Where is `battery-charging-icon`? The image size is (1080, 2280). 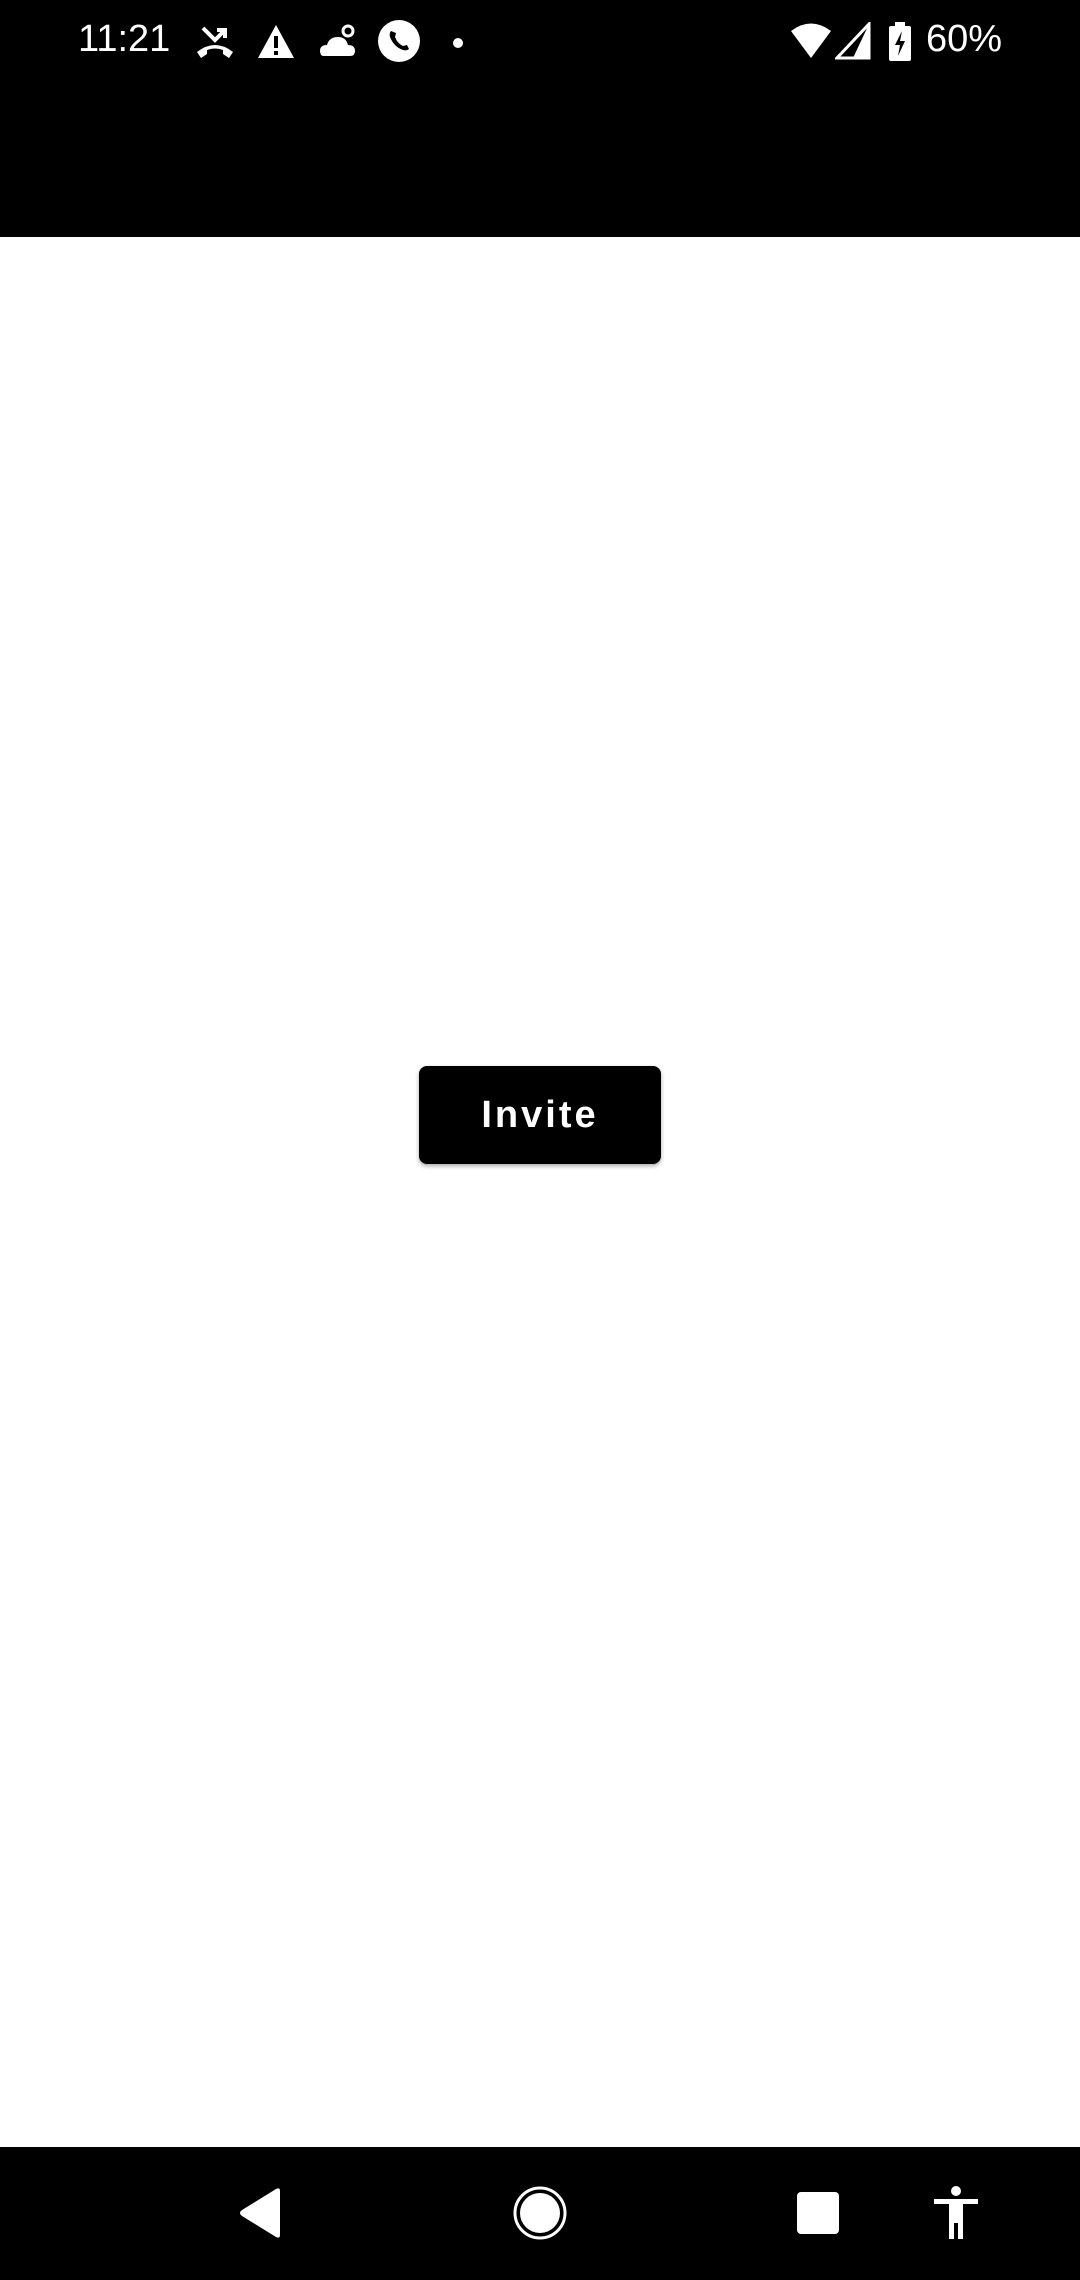
battery-charging-icon is located at coordinates (900, 44).